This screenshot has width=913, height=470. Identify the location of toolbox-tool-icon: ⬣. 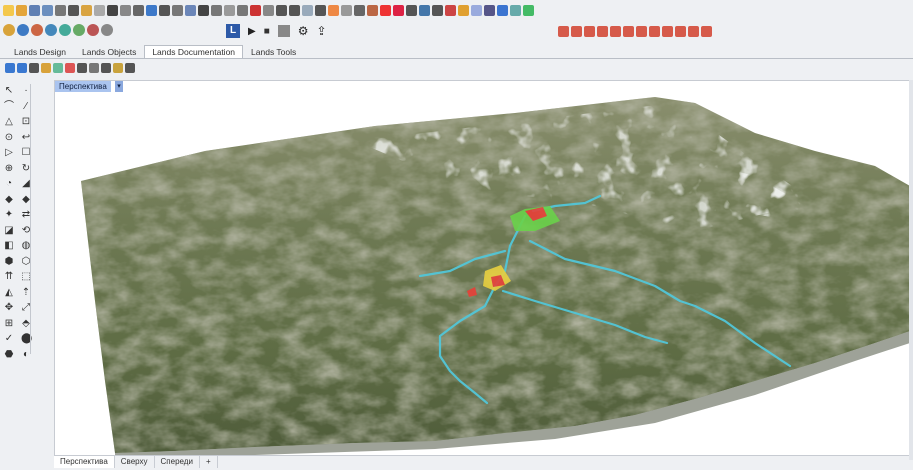
(9, 354).